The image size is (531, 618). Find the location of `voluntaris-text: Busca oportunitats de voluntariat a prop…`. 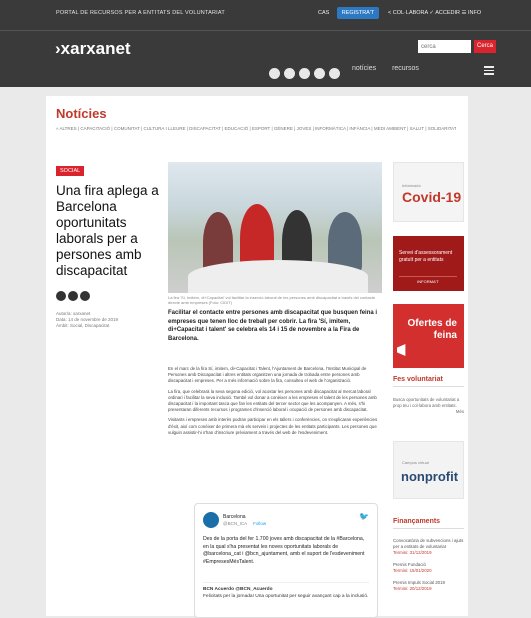

voluntaris-text: Busca oportunitats de voluntariat a prop… is located at coordinates (428, 406).